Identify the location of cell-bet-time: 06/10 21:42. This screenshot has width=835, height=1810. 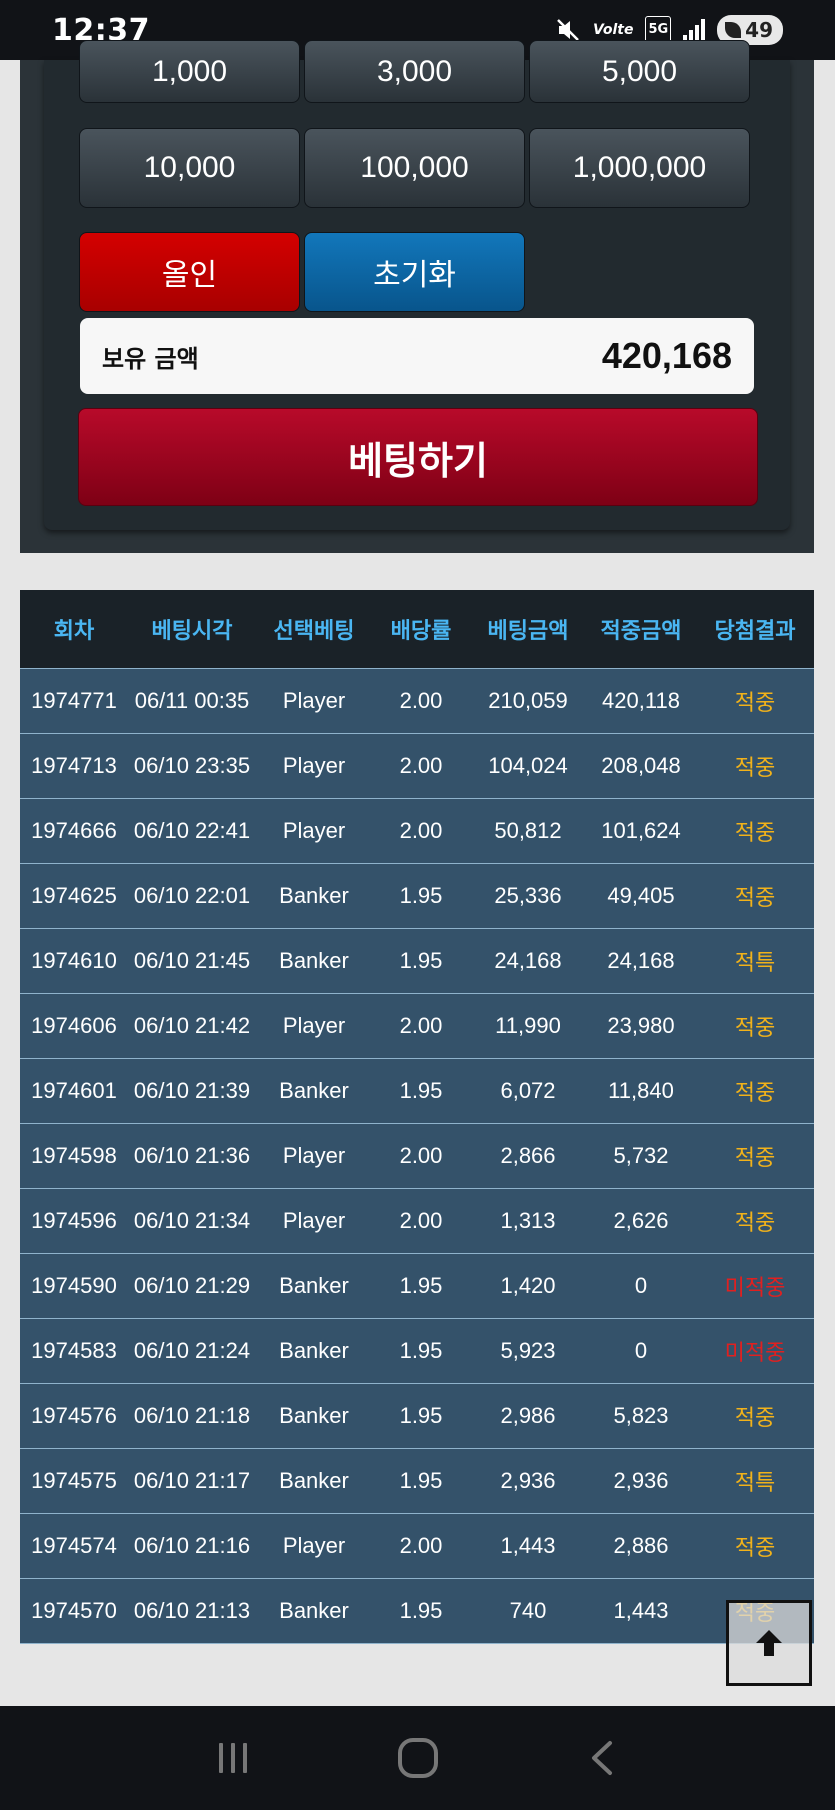
(192, 1025).